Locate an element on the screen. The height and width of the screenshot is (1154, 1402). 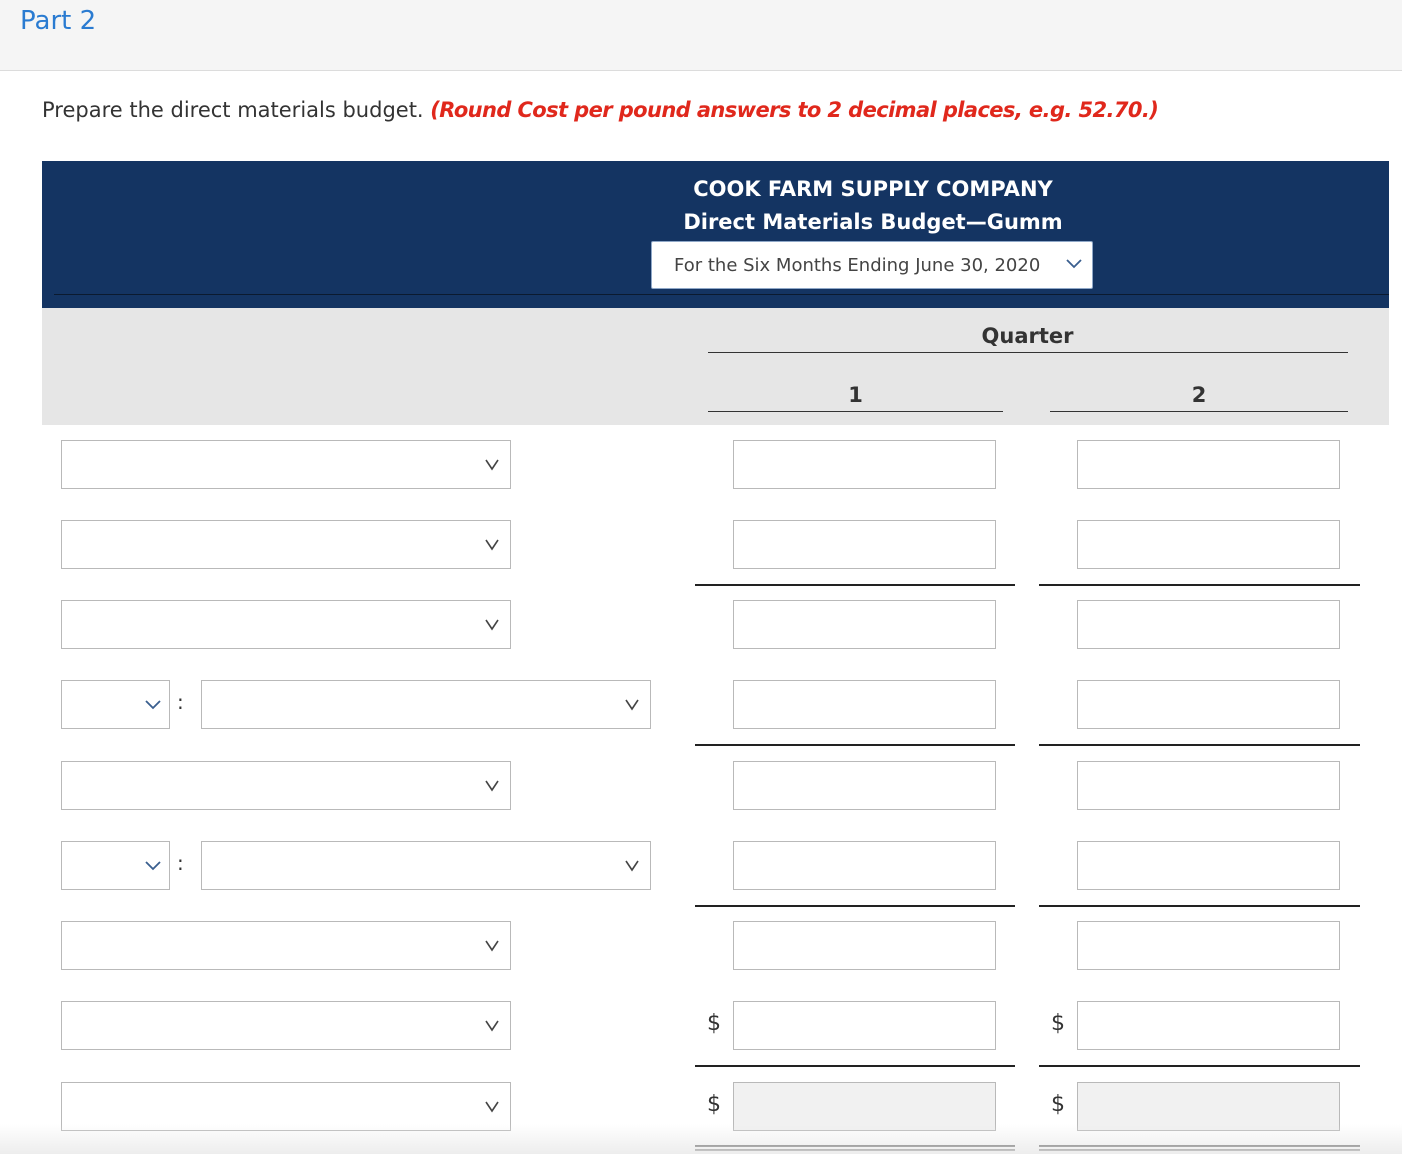
row-2-q2-underline is located at coordinates (1199, 585).